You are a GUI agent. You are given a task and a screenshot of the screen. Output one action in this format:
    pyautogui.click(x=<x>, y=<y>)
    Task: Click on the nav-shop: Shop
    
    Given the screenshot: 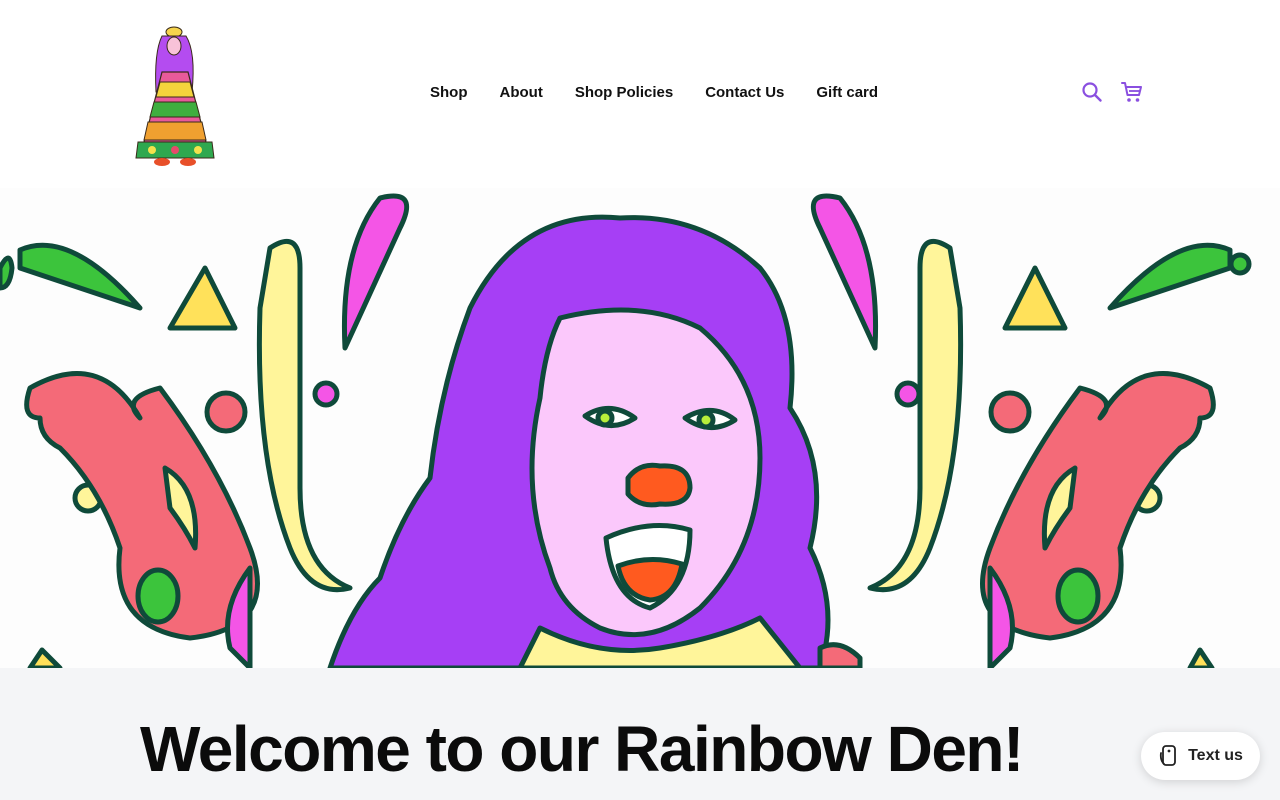 What is the action you would take?
    pyautogui.click(x=449, y=92)
    